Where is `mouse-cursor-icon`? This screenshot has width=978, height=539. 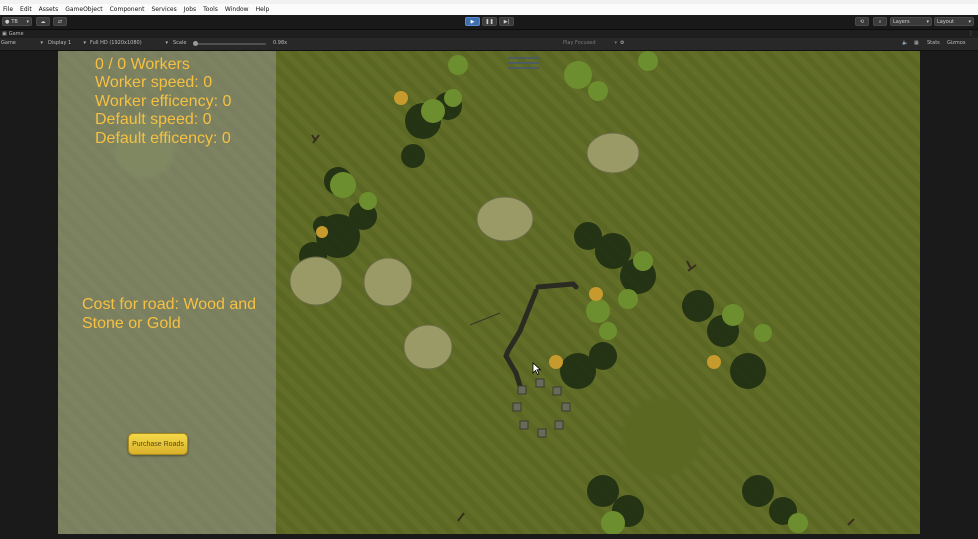 mouse-cursor-icon is located at coordinates (537, 369).